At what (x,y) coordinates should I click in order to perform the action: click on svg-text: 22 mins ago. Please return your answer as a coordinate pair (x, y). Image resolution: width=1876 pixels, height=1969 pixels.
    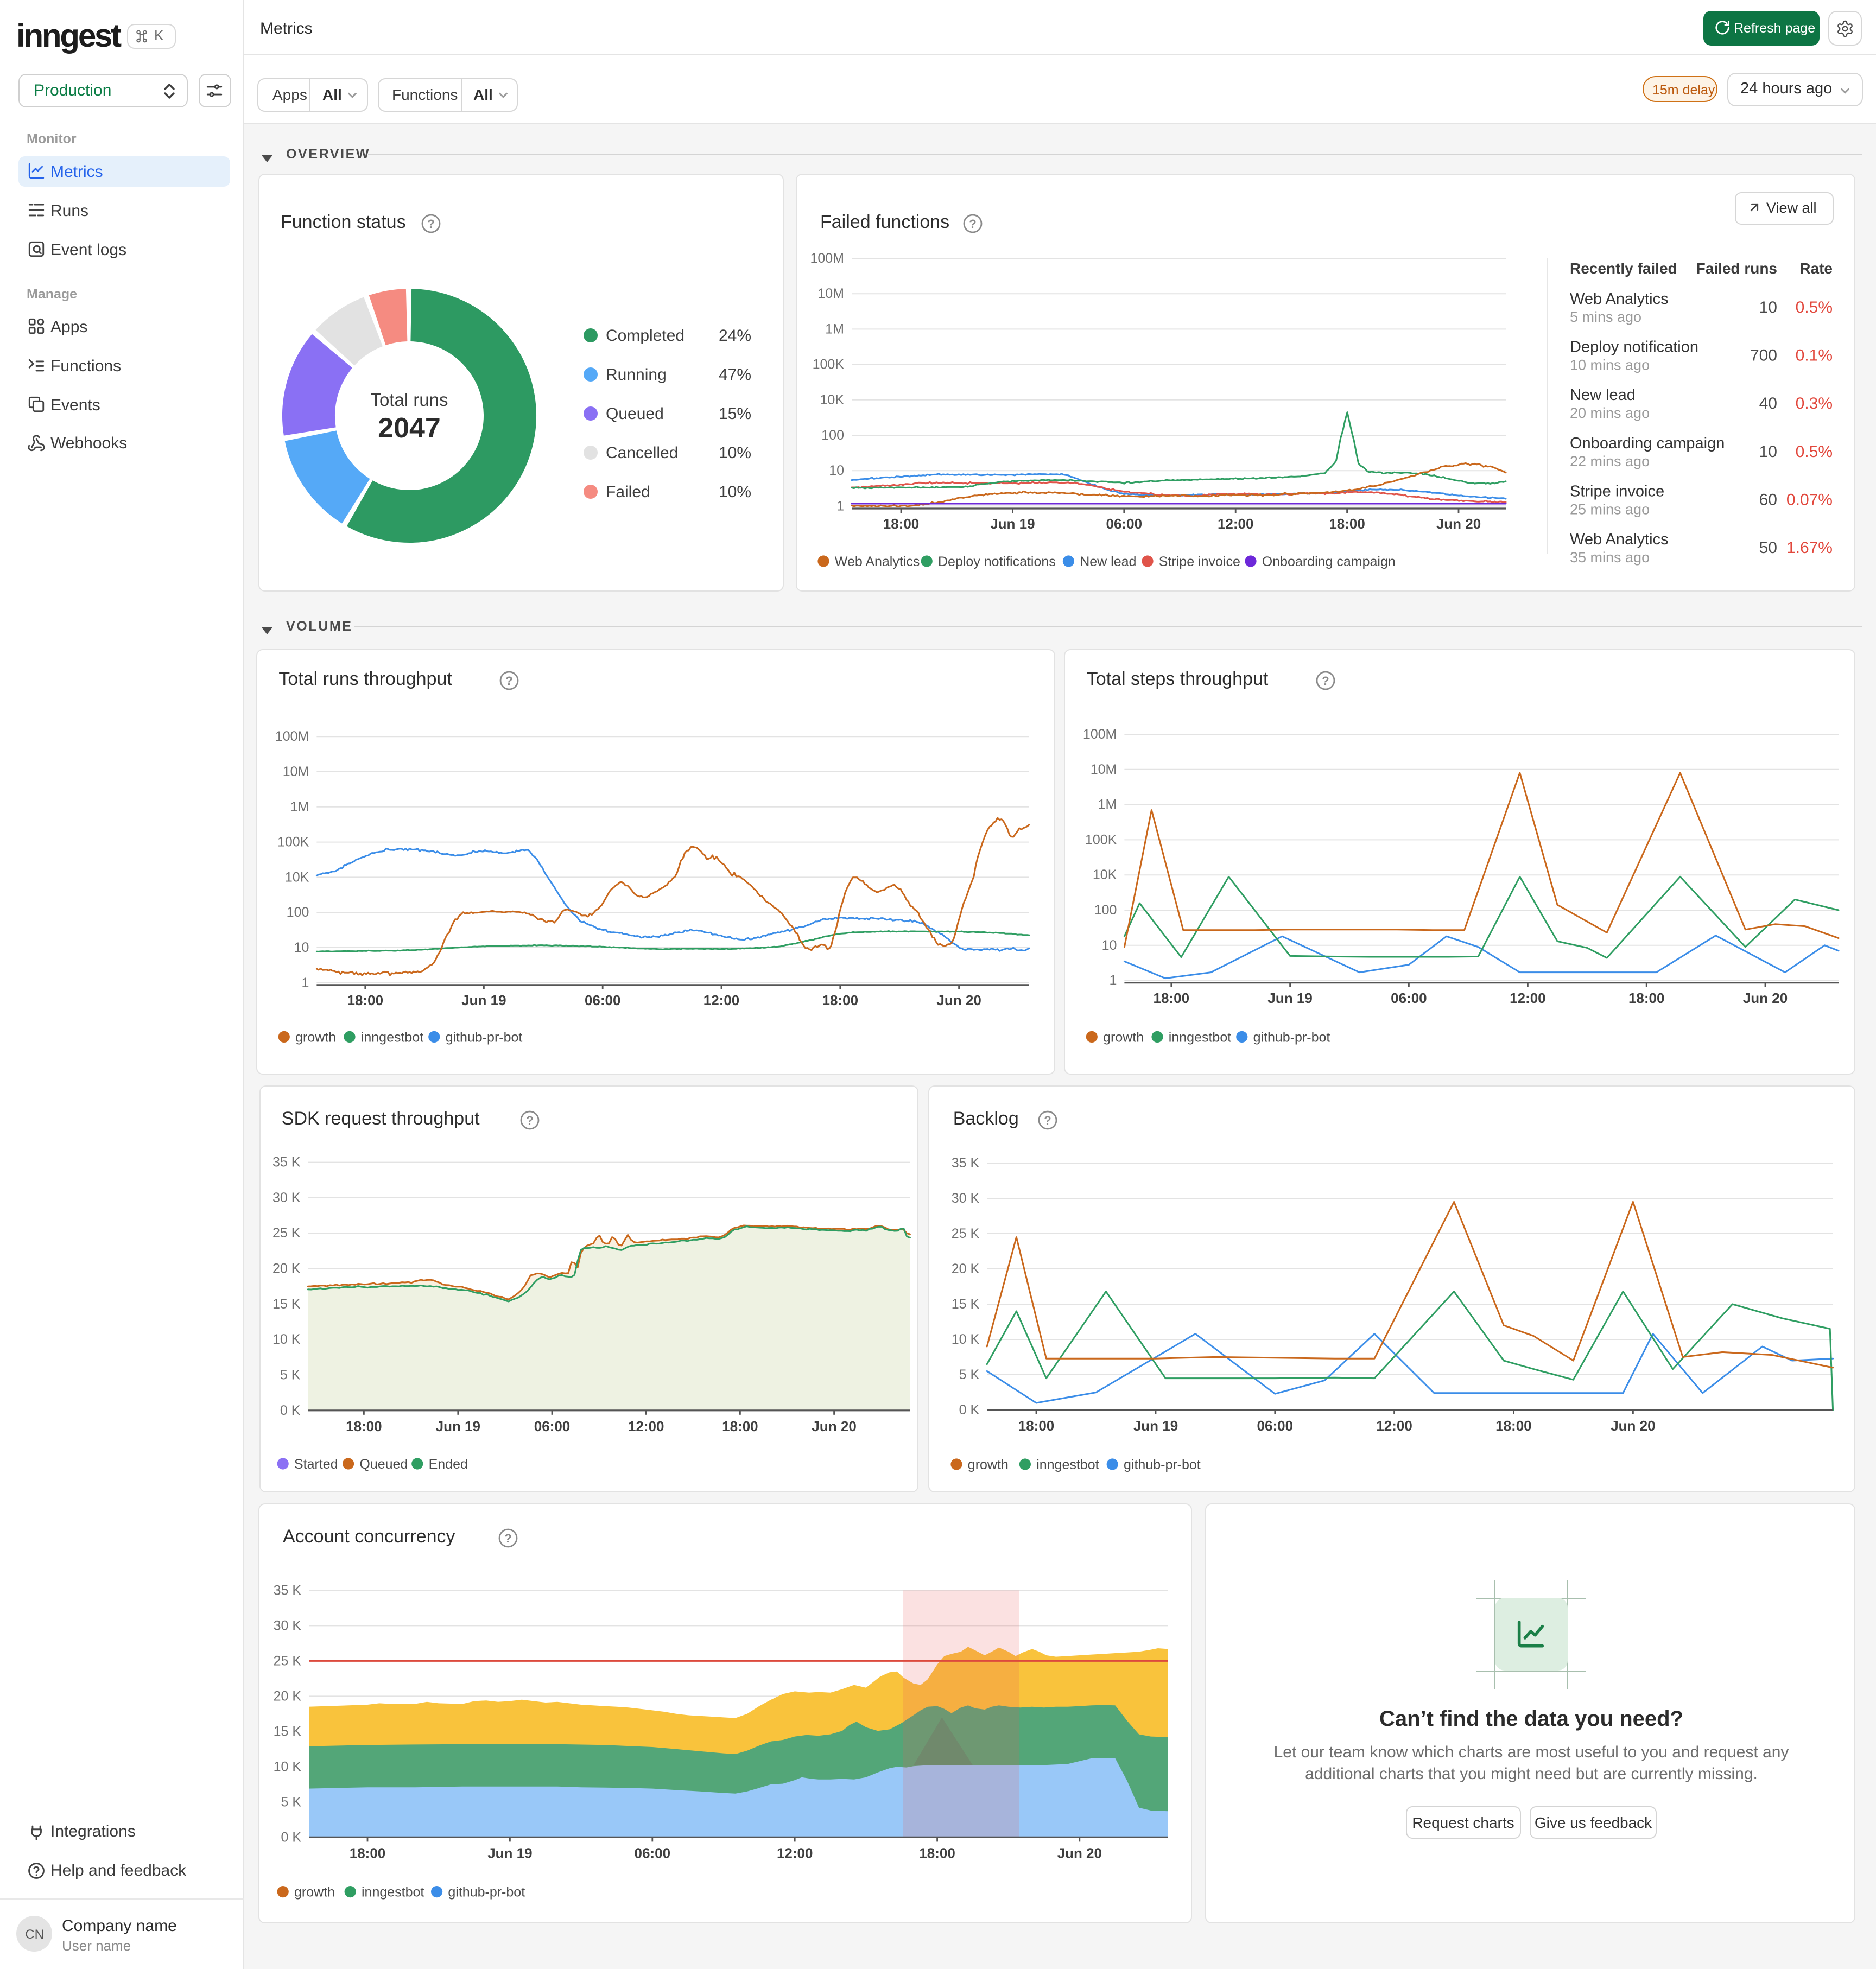
    Looking at the image, I should click on (1610, 461).